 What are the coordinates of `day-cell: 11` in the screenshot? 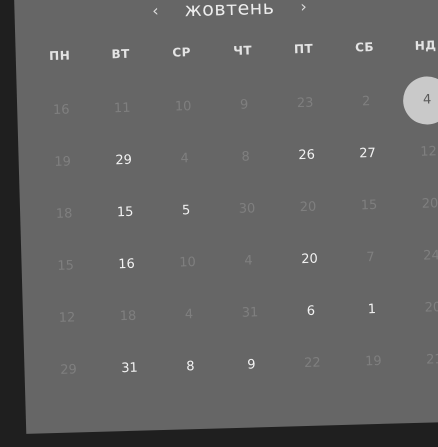 It's located at (122, 109).